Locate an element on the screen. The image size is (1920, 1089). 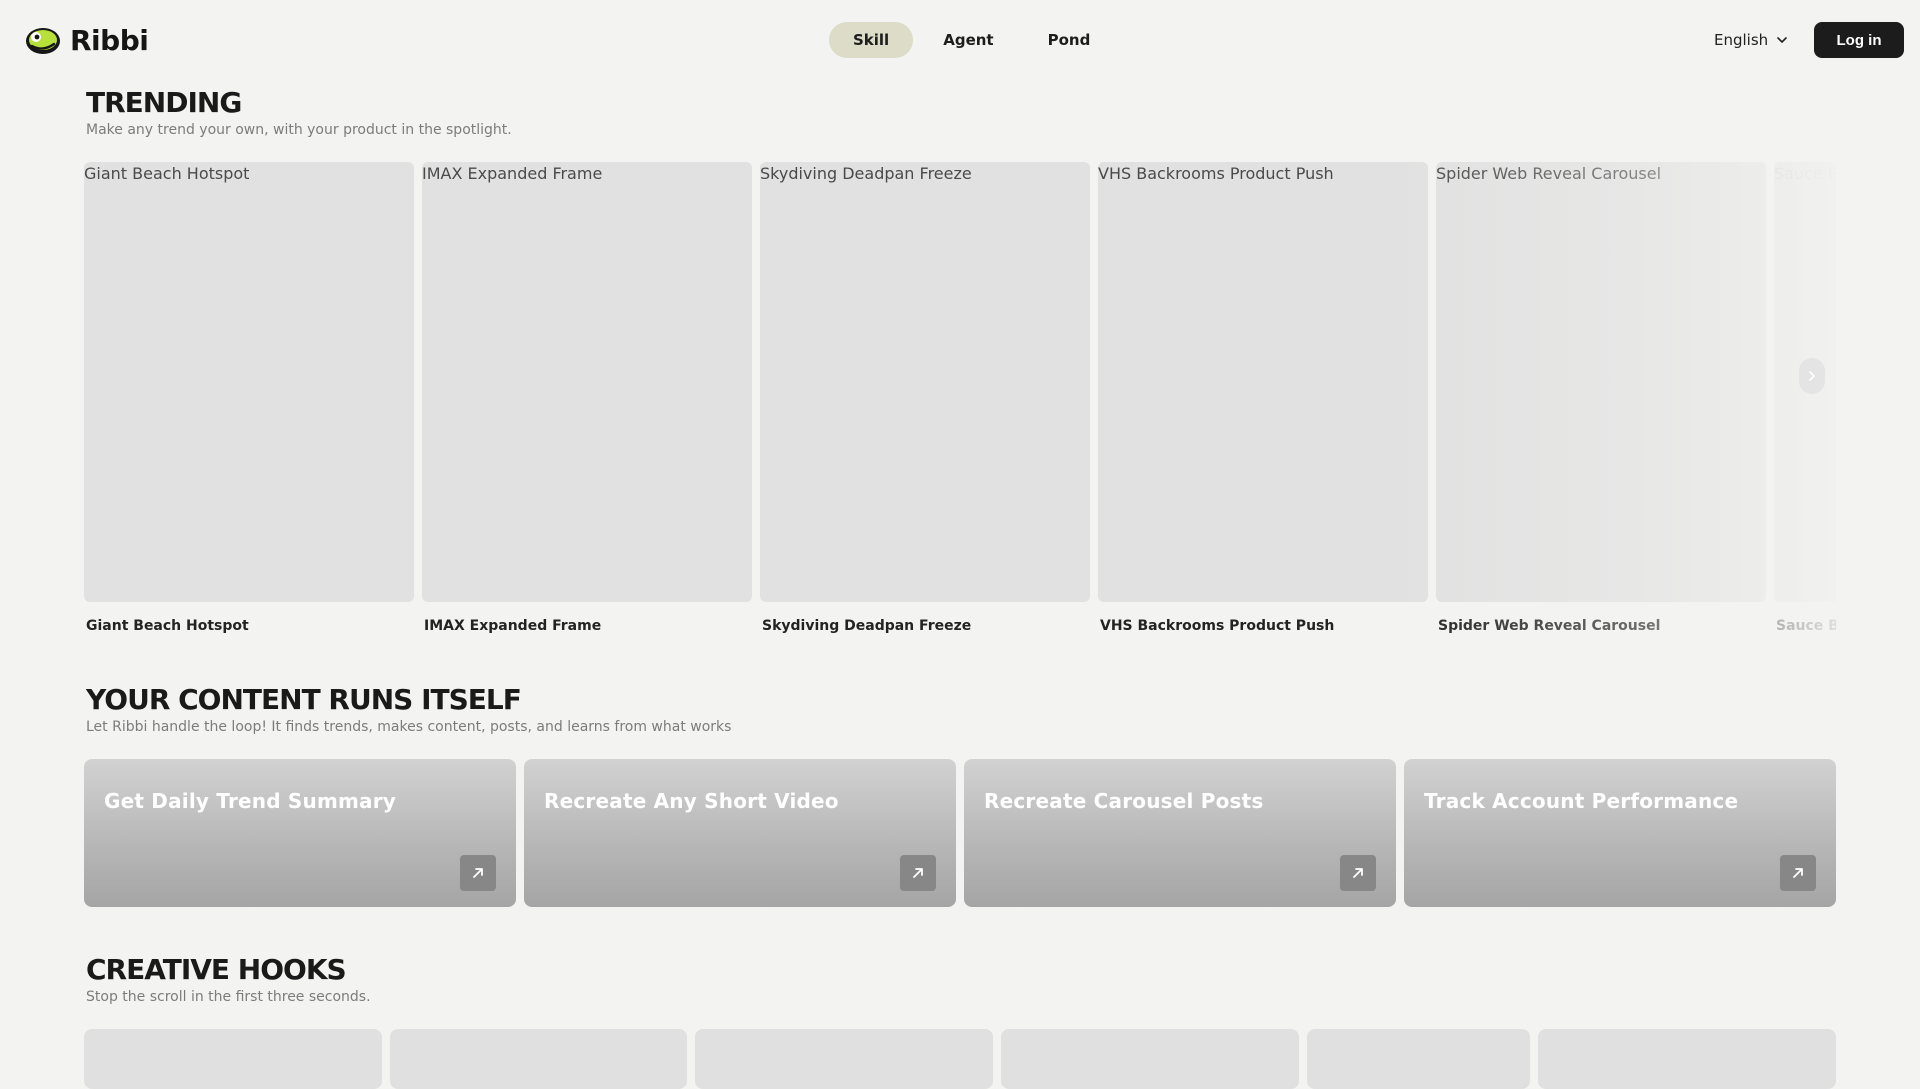
trend-card-image: IMAX Expanded Frame is located at coordinates (587, 382).